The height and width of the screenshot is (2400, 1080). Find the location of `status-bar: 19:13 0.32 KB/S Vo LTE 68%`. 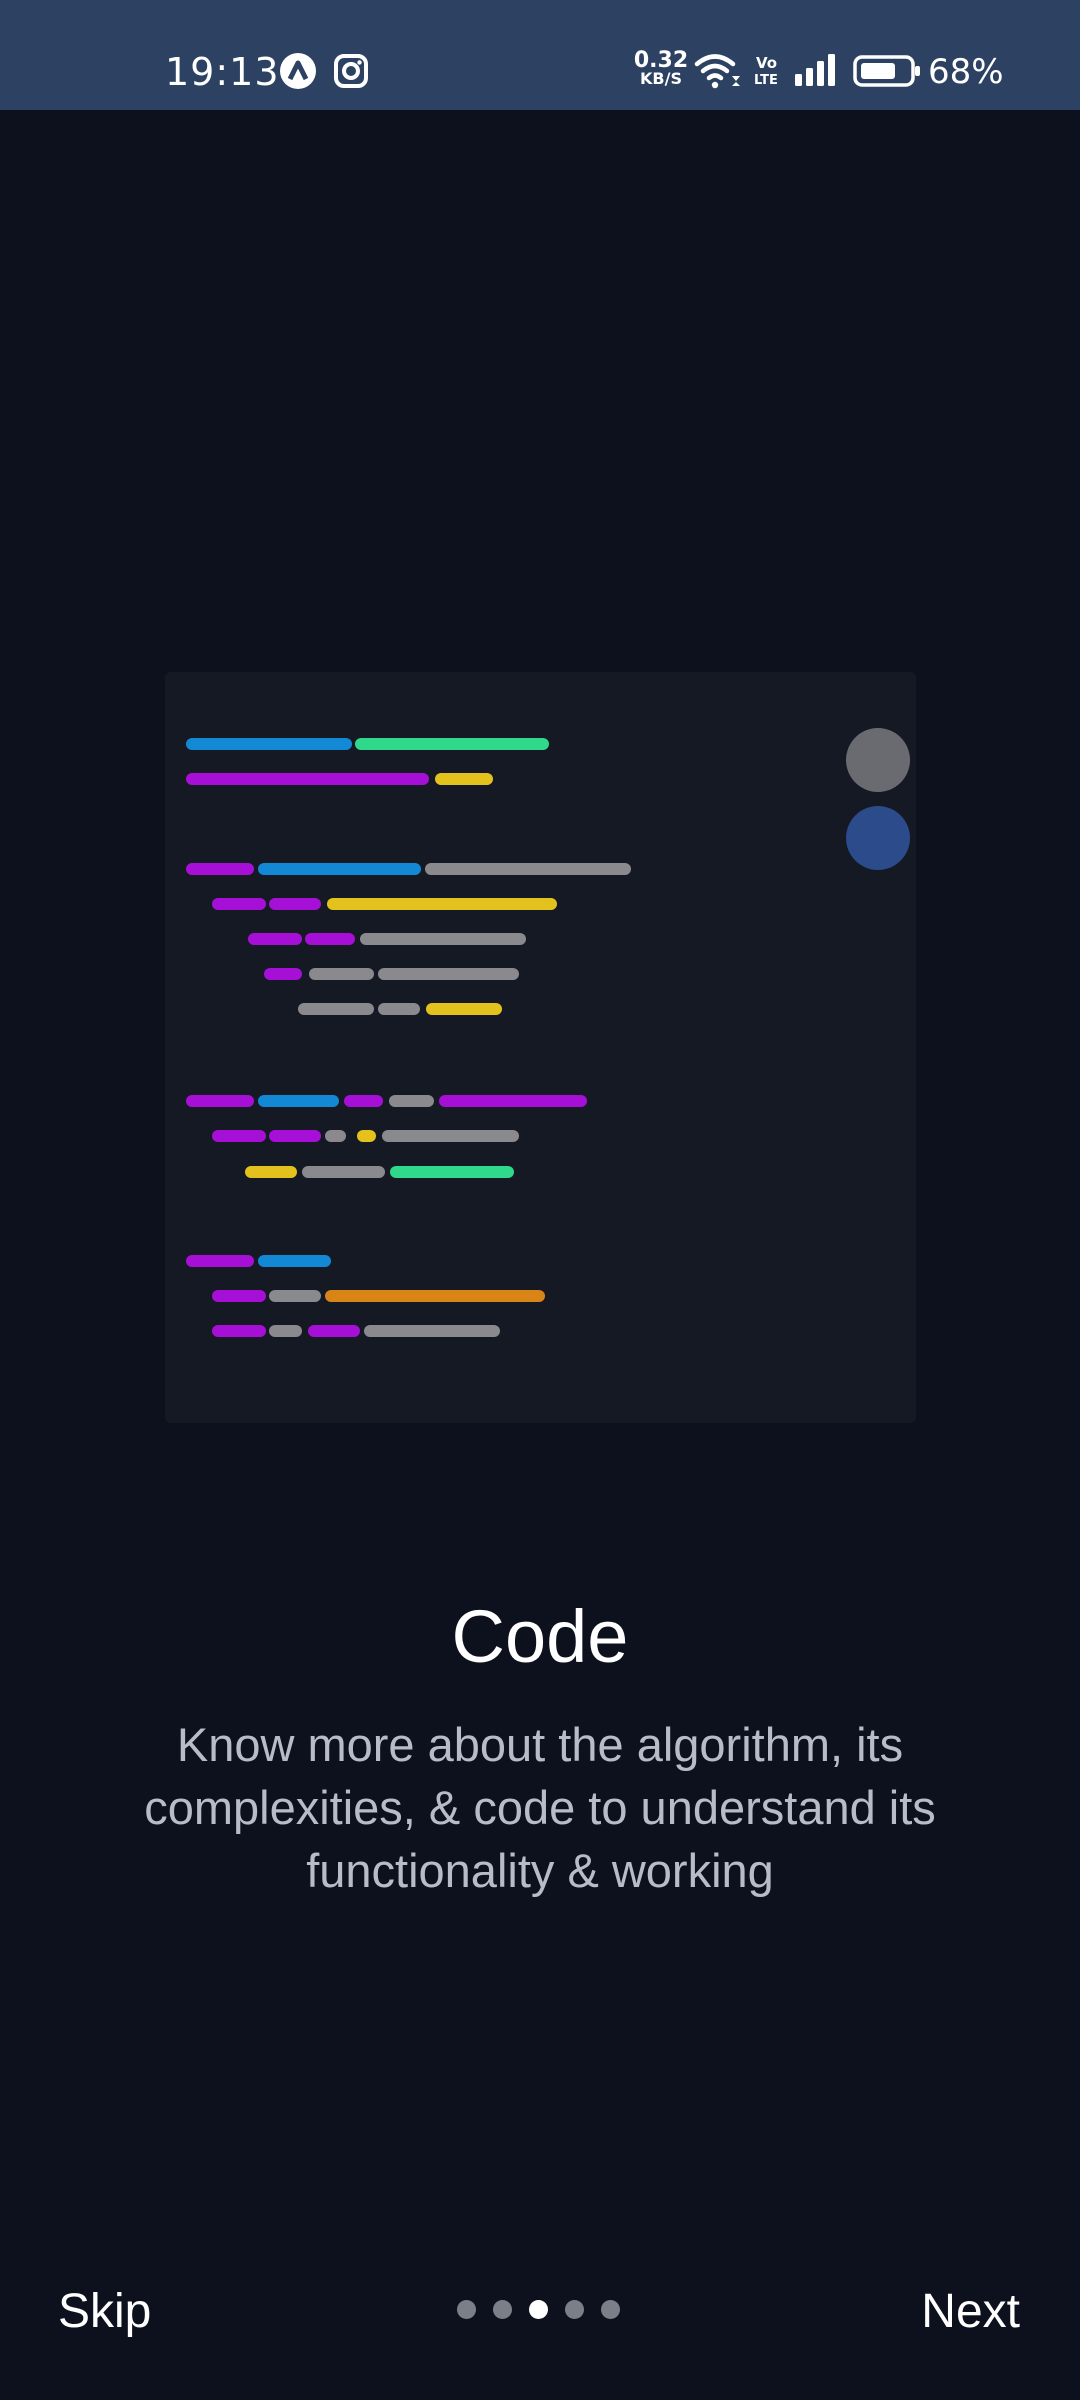

status-bar: 19:13 0.32 KB/S Vo LTE 68% is located at coordinates (540, 55).